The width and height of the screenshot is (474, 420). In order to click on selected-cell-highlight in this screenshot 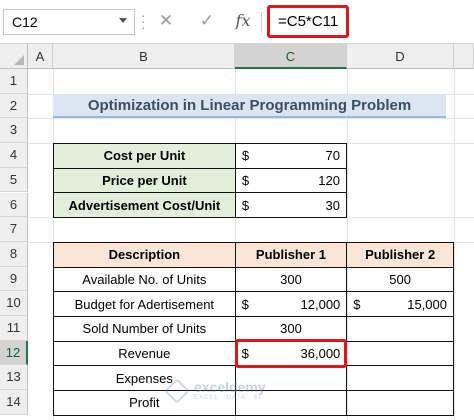, I will do `click(291, 353)`.